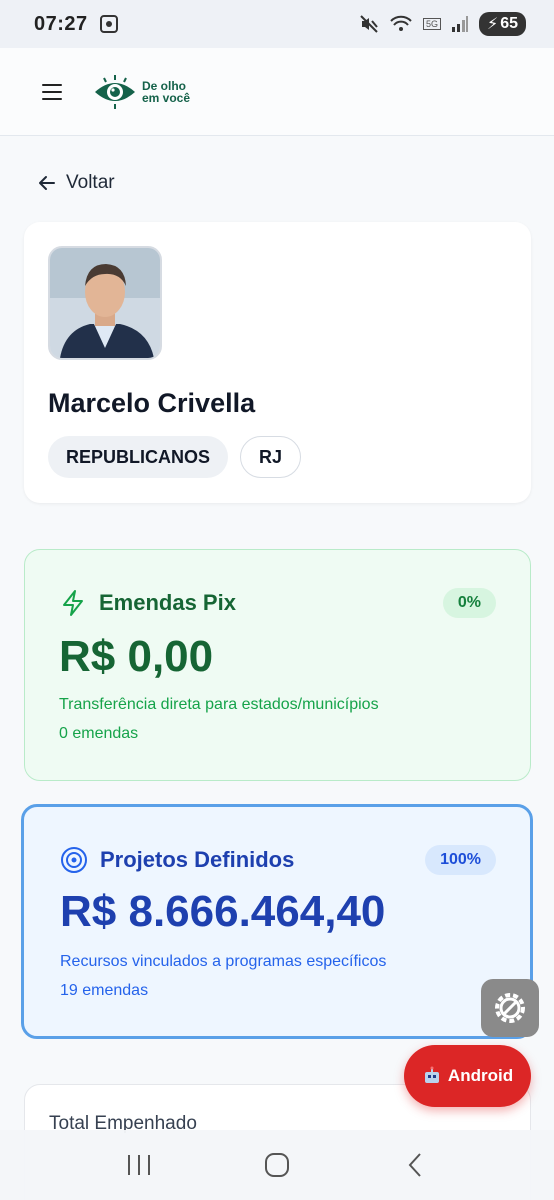  I want to click on logo-line-1: De olho, so click(164, 85).